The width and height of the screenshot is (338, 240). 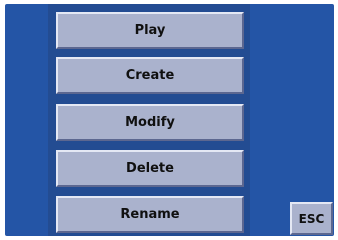 I want to click on create-button: Create, so click(x=150, y=75).